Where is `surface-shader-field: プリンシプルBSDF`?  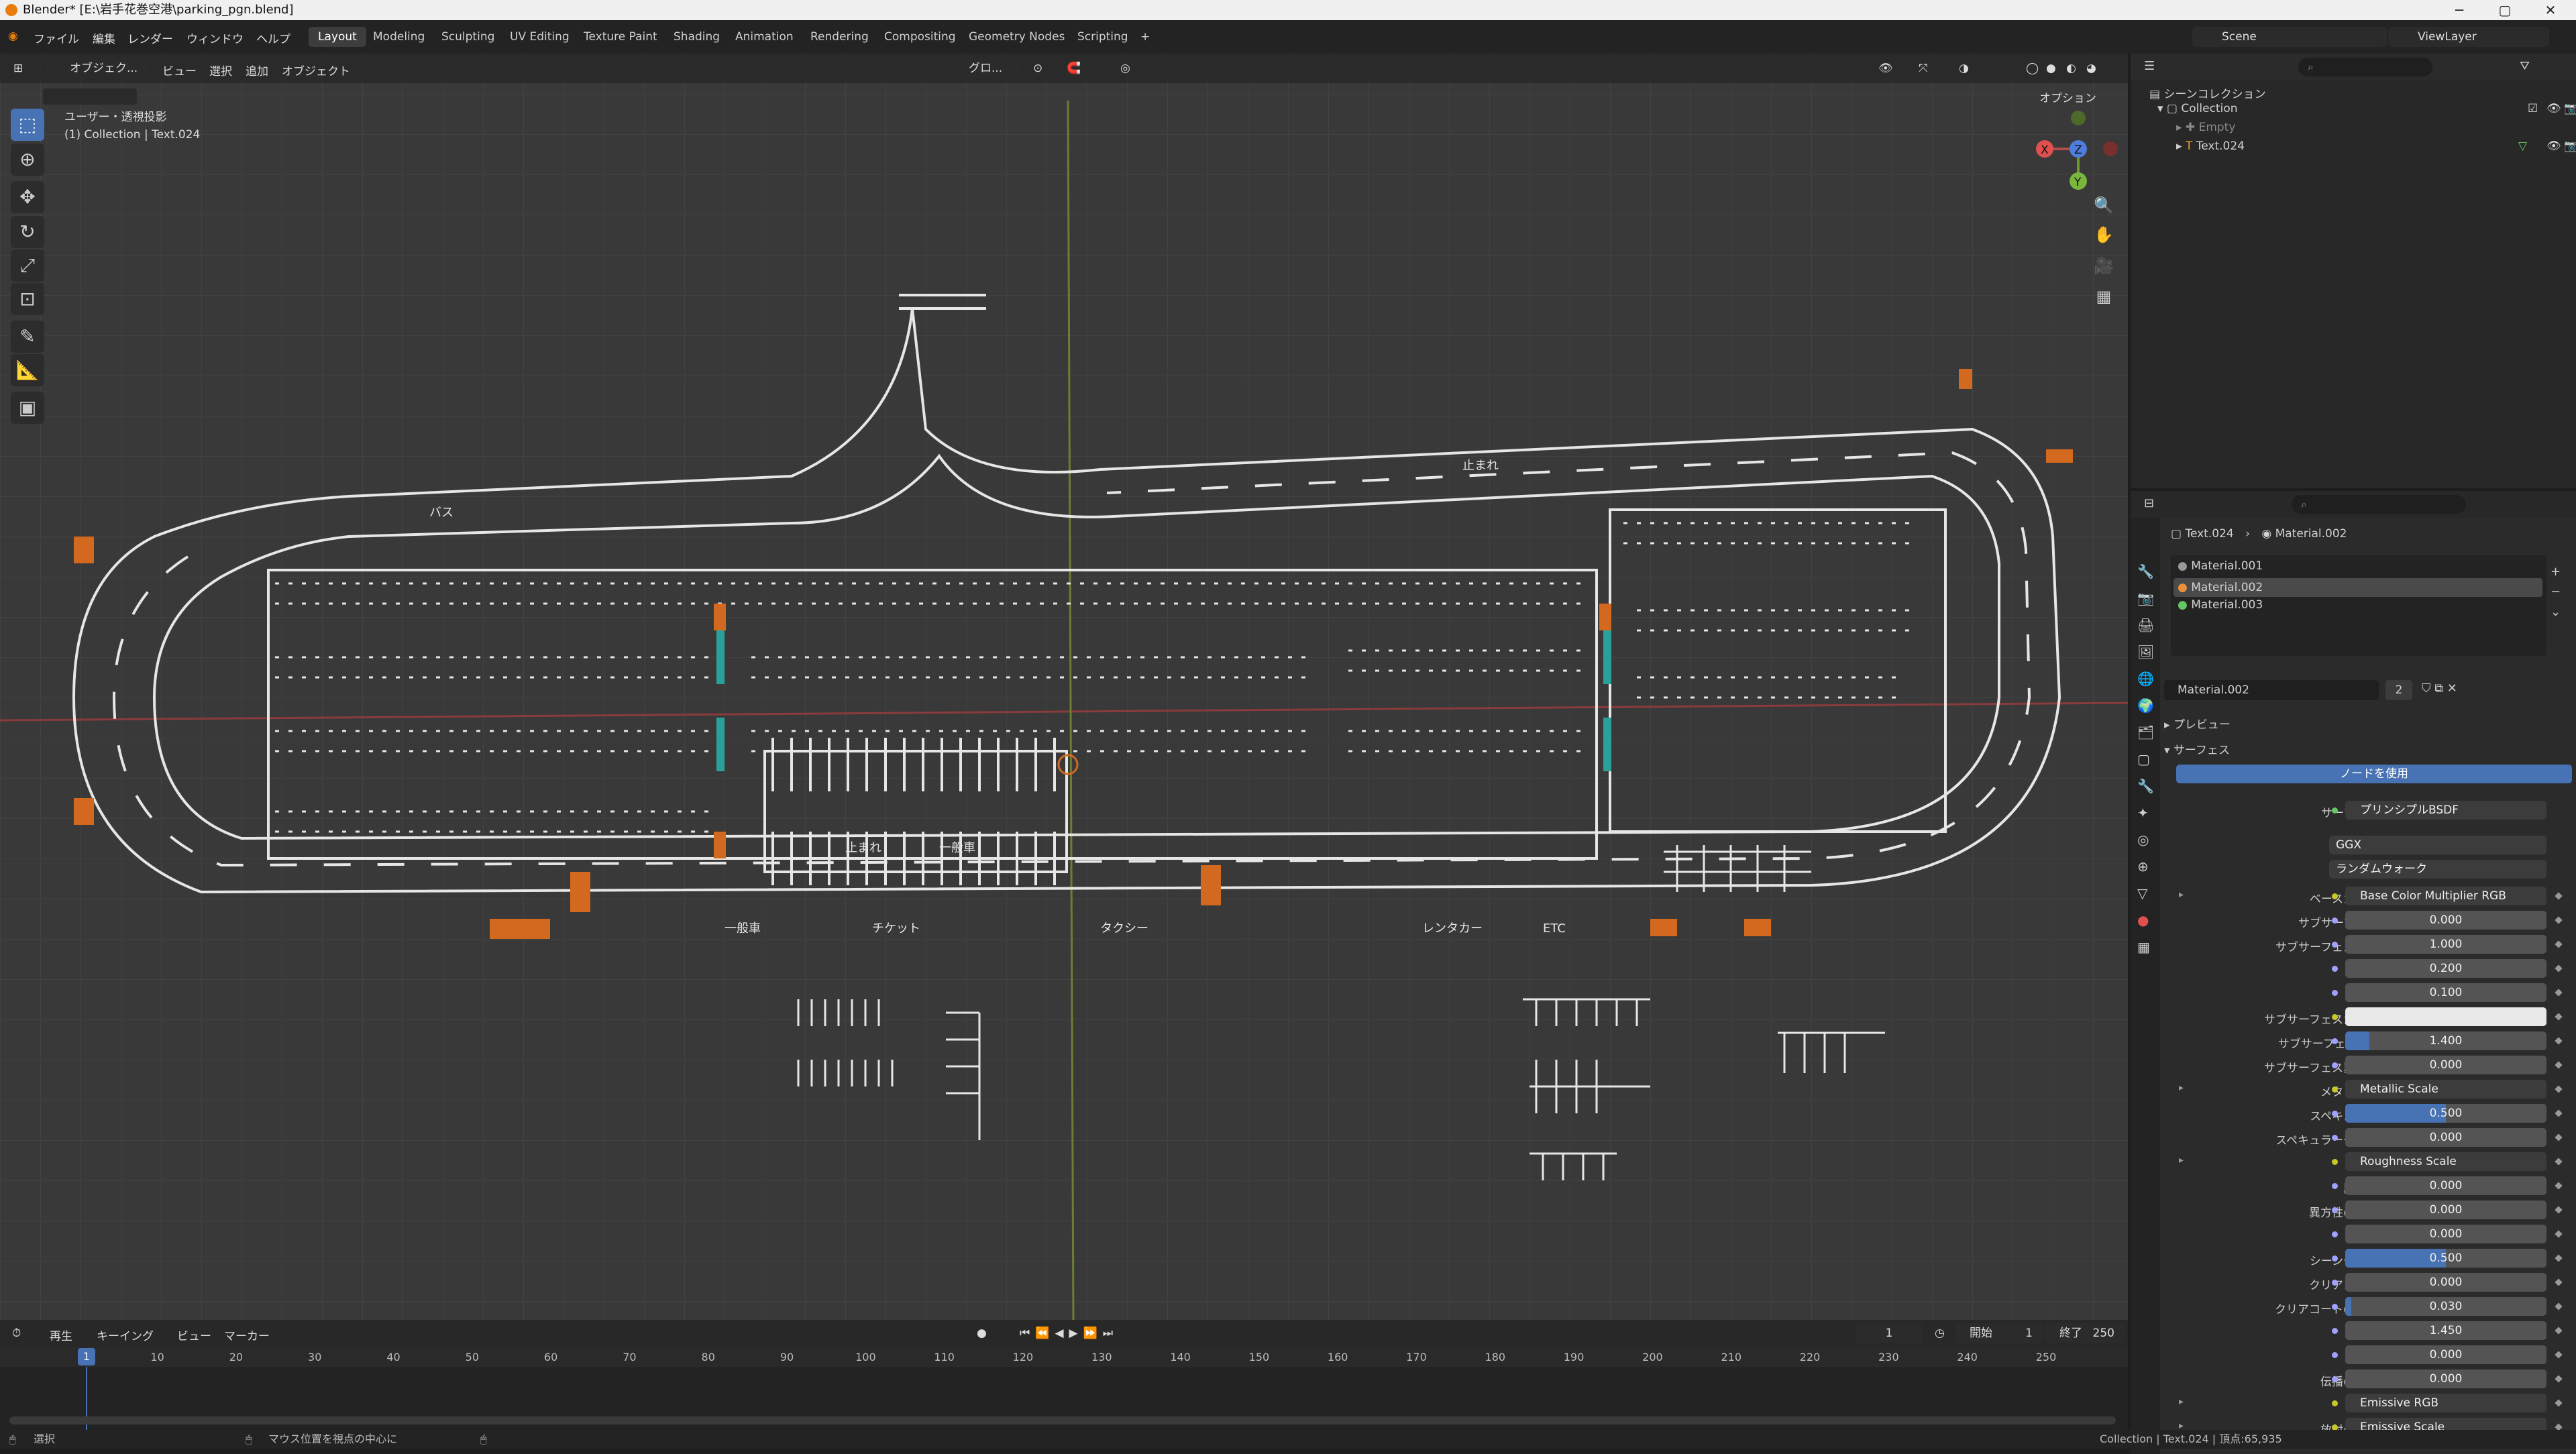
surface-shader-field: プリンシプルBSDF is located at coordinates (2445, 810).